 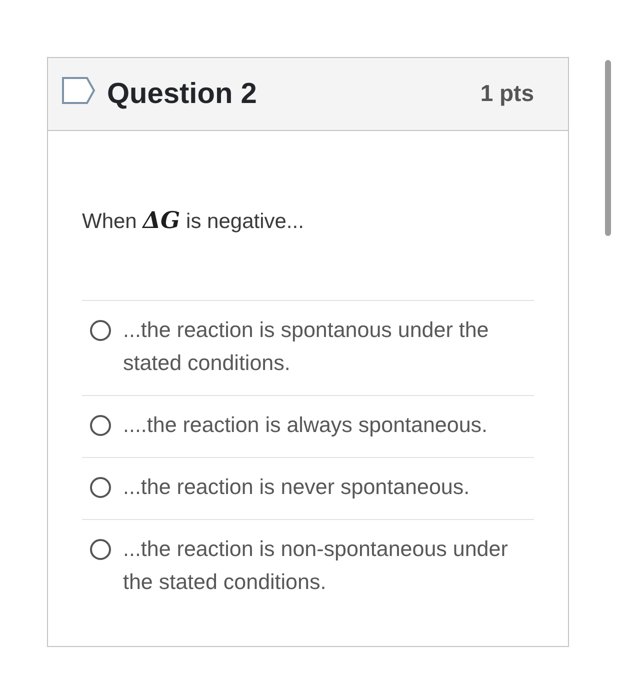 I want to click on points-label: 1 pts, so click(x=507, y=94).